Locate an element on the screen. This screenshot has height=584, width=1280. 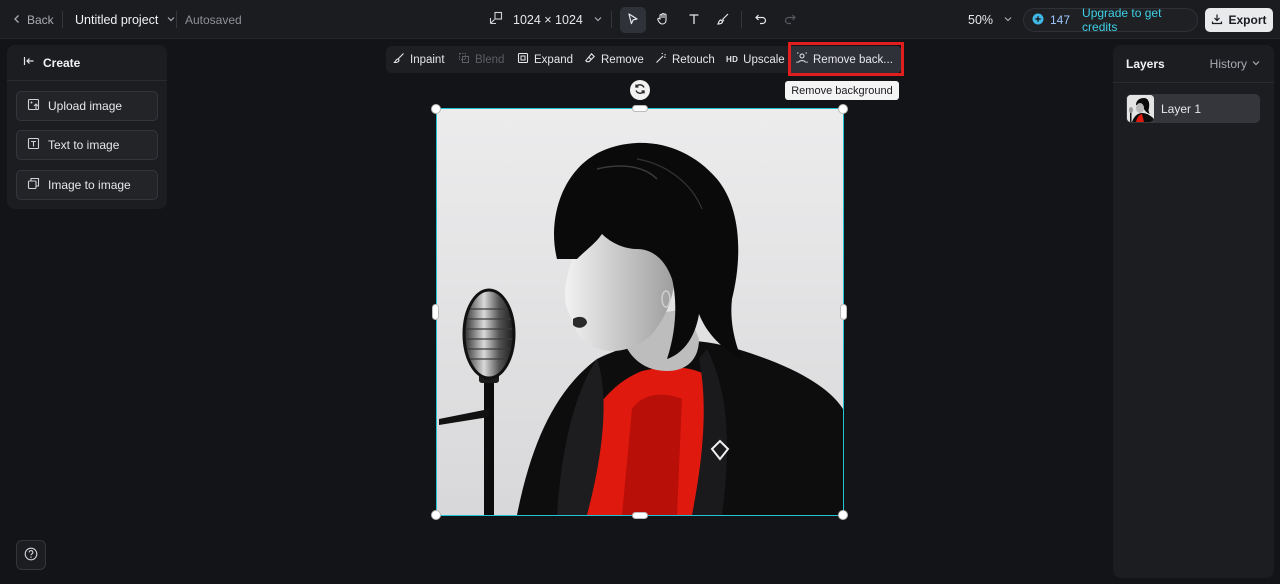
inpaint-icon is located at coordinates (399, 59).